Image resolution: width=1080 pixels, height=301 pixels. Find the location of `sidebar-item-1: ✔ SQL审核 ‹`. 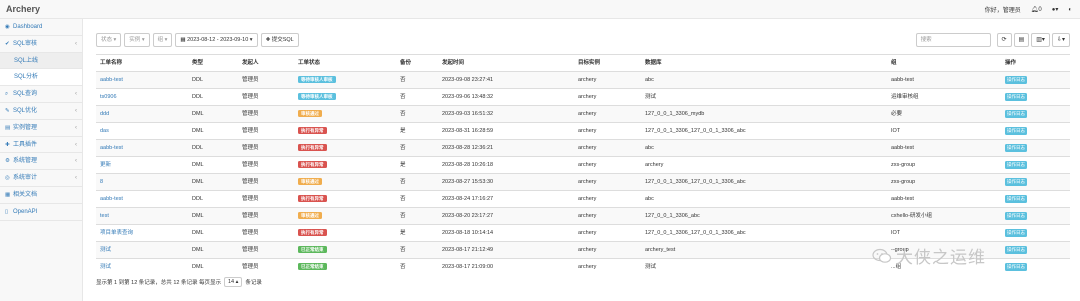

sidebar-item-1: ✔ SQL审核 ‹ is located at coordinates (41, 44).